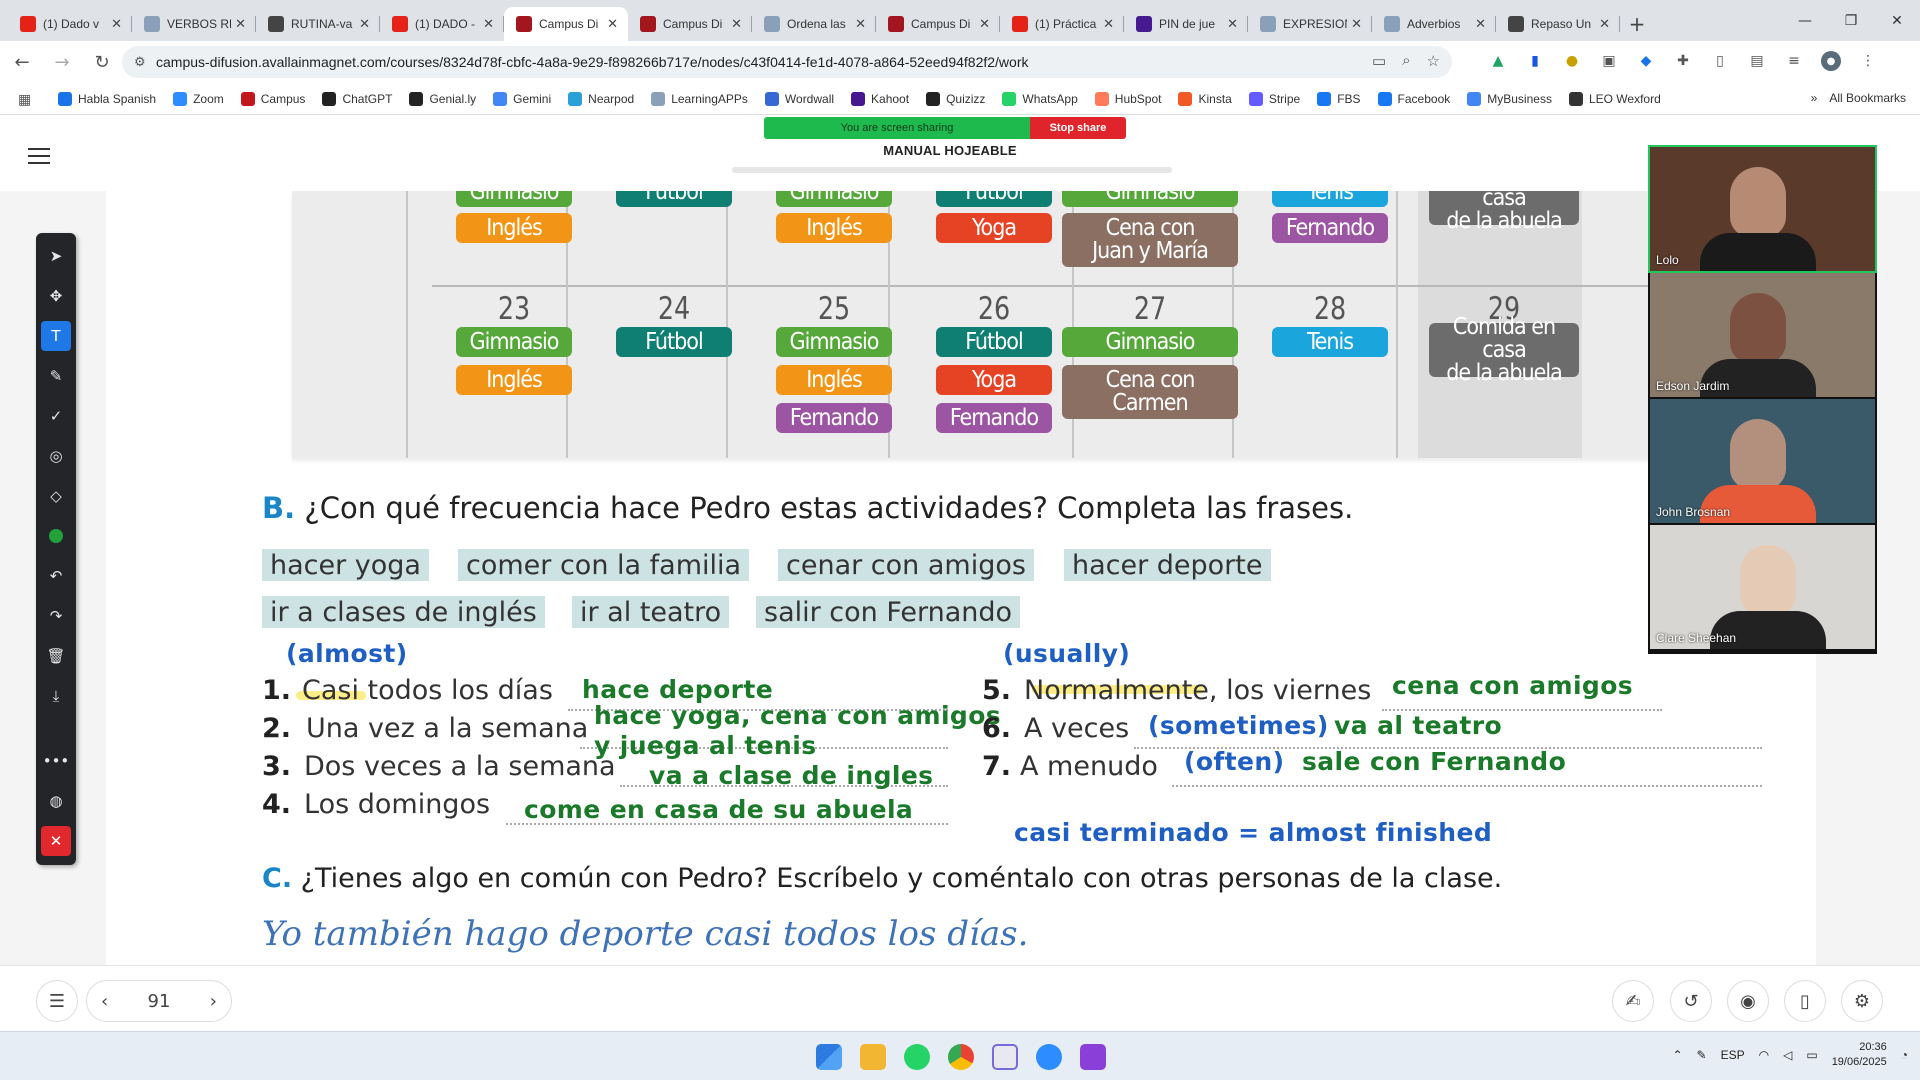 This screenshot has width=1920, height=1080. I want to click on browser-tab: EXPRESION ✕, so click(1310, 24).